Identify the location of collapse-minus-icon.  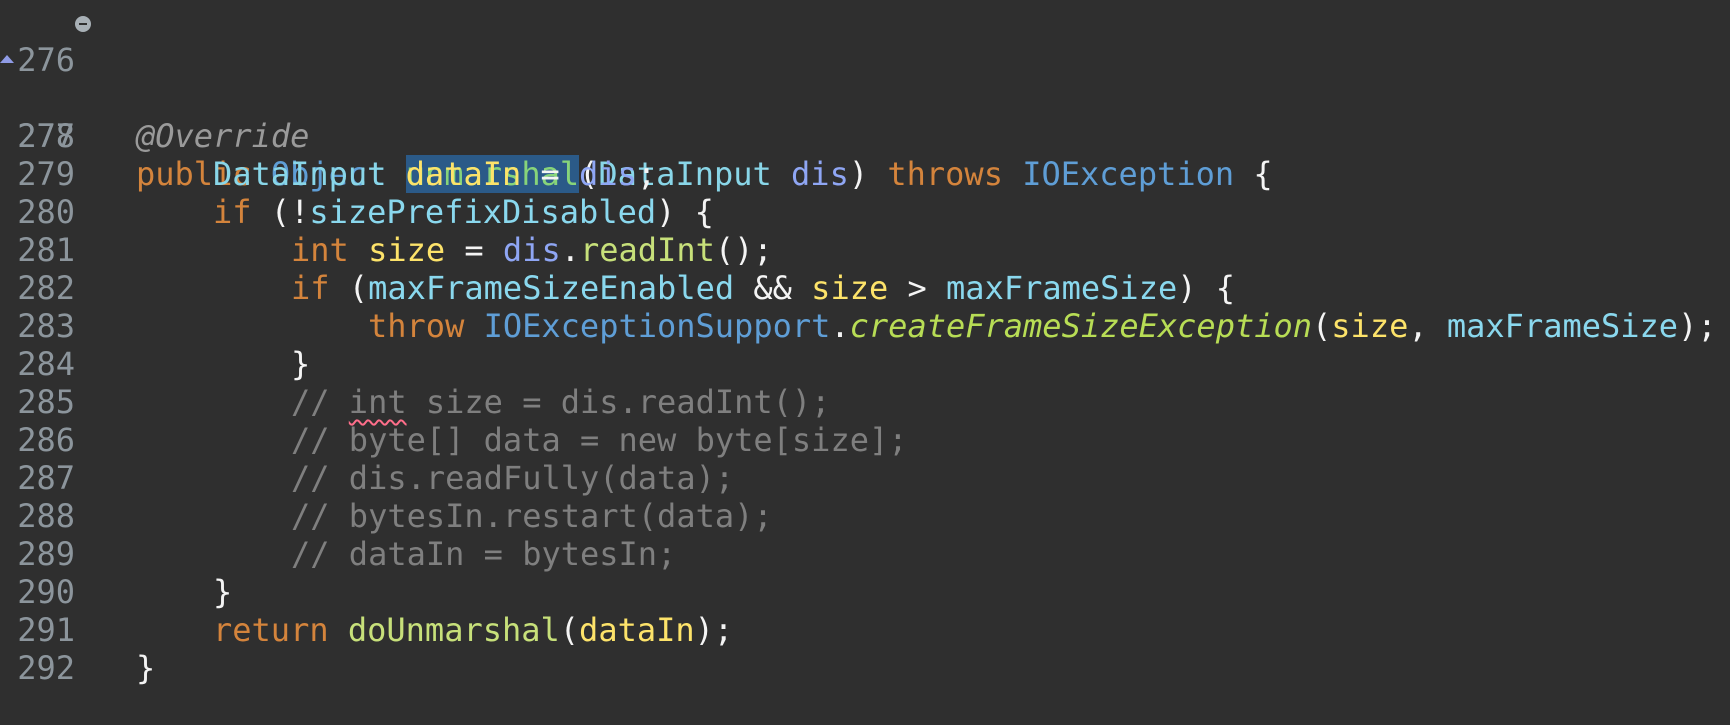
(83, 24).